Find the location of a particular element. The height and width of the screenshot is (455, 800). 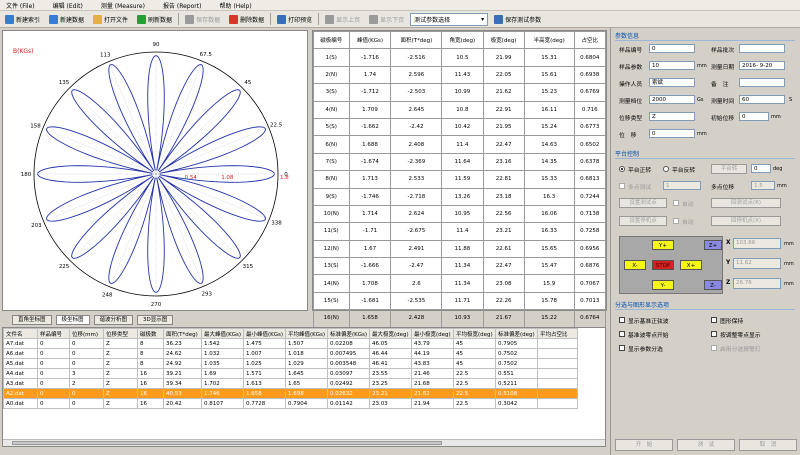

cw-radio is located at coordinates (622, 169).